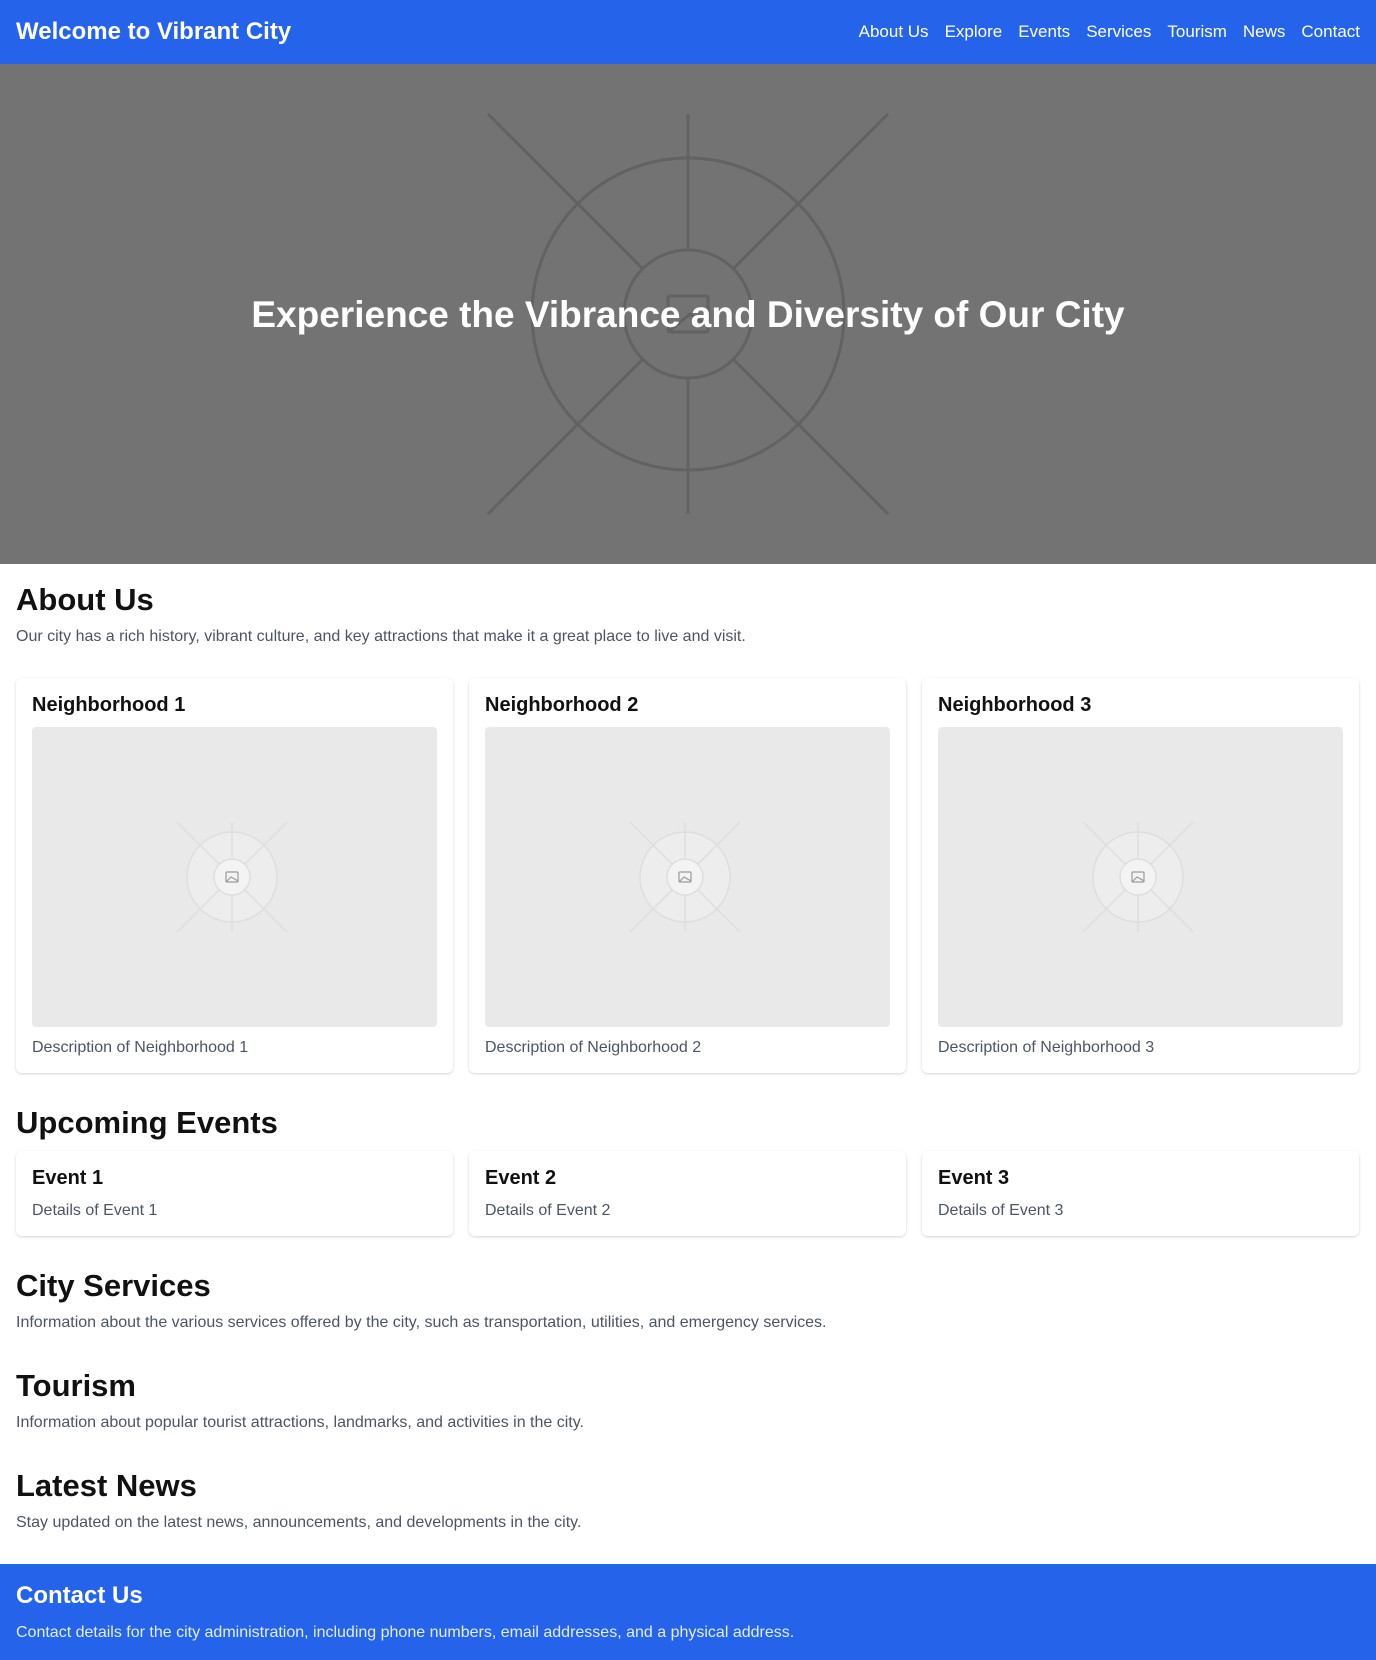  What do you see at coordinates (154, 31) in the screenshot?
I see `site-title: Welcome to Vibrant City` at bounding box center [154, 31].